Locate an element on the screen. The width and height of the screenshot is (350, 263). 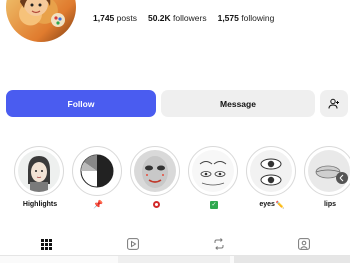
suggest-users-button is located at coordinates (334, 103).